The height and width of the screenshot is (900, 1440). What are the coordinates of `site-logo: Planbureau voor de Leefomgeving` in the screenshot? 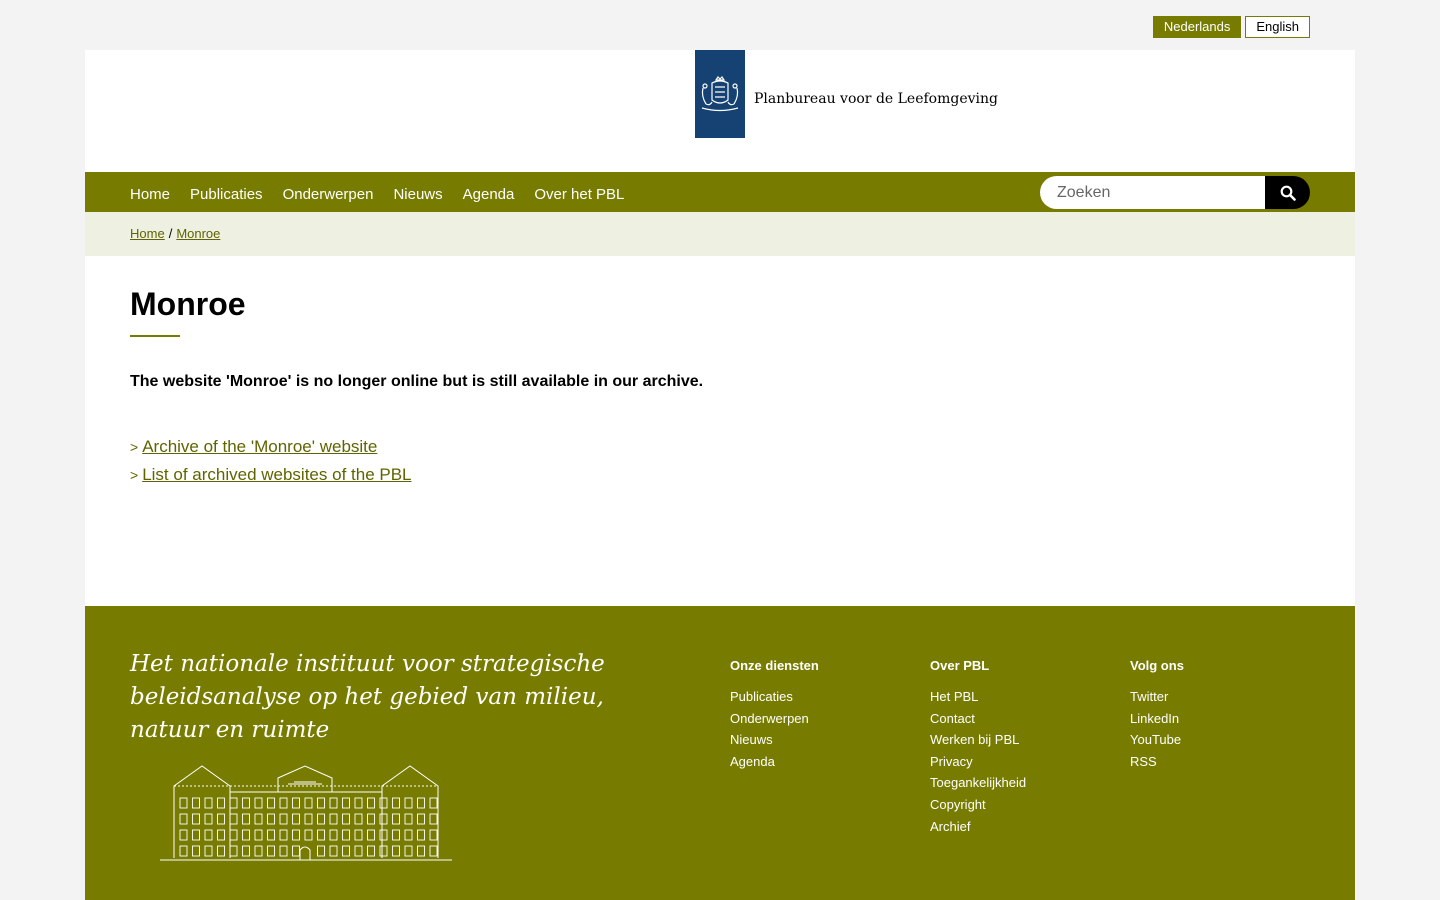 It's located at (846, 94).